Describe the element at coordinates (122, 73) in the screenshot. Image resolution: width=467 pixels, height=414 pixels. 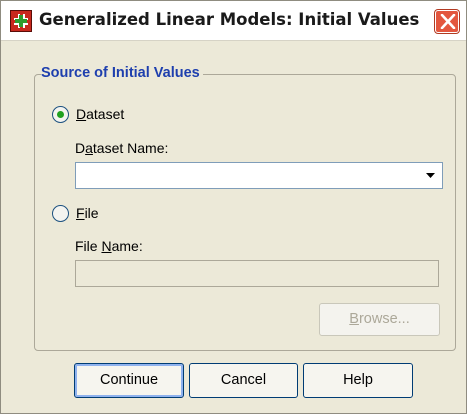
I see `group-label: Source of Initial Values` at that location.